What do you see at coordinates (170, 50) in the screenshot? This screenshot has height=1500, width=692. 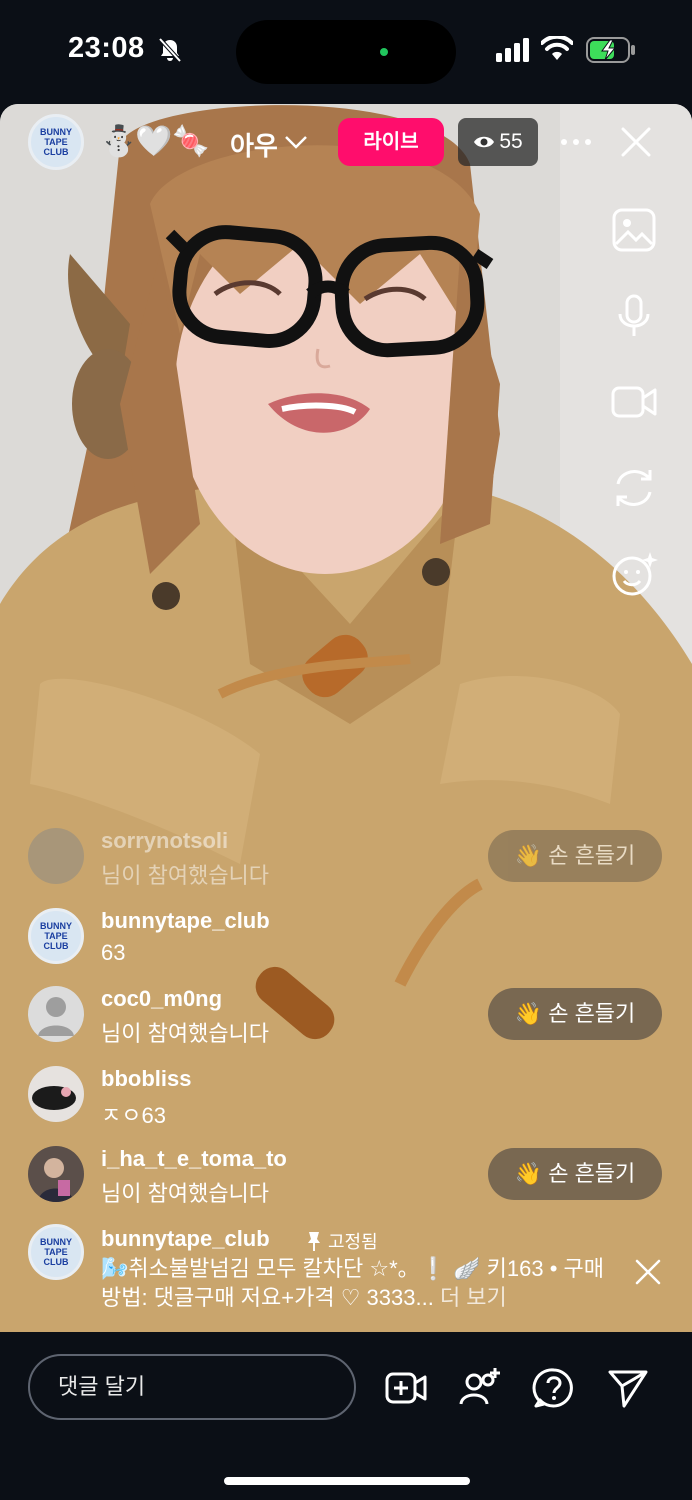 I see `bell-muted-icon` at bounding box center [170, 50].